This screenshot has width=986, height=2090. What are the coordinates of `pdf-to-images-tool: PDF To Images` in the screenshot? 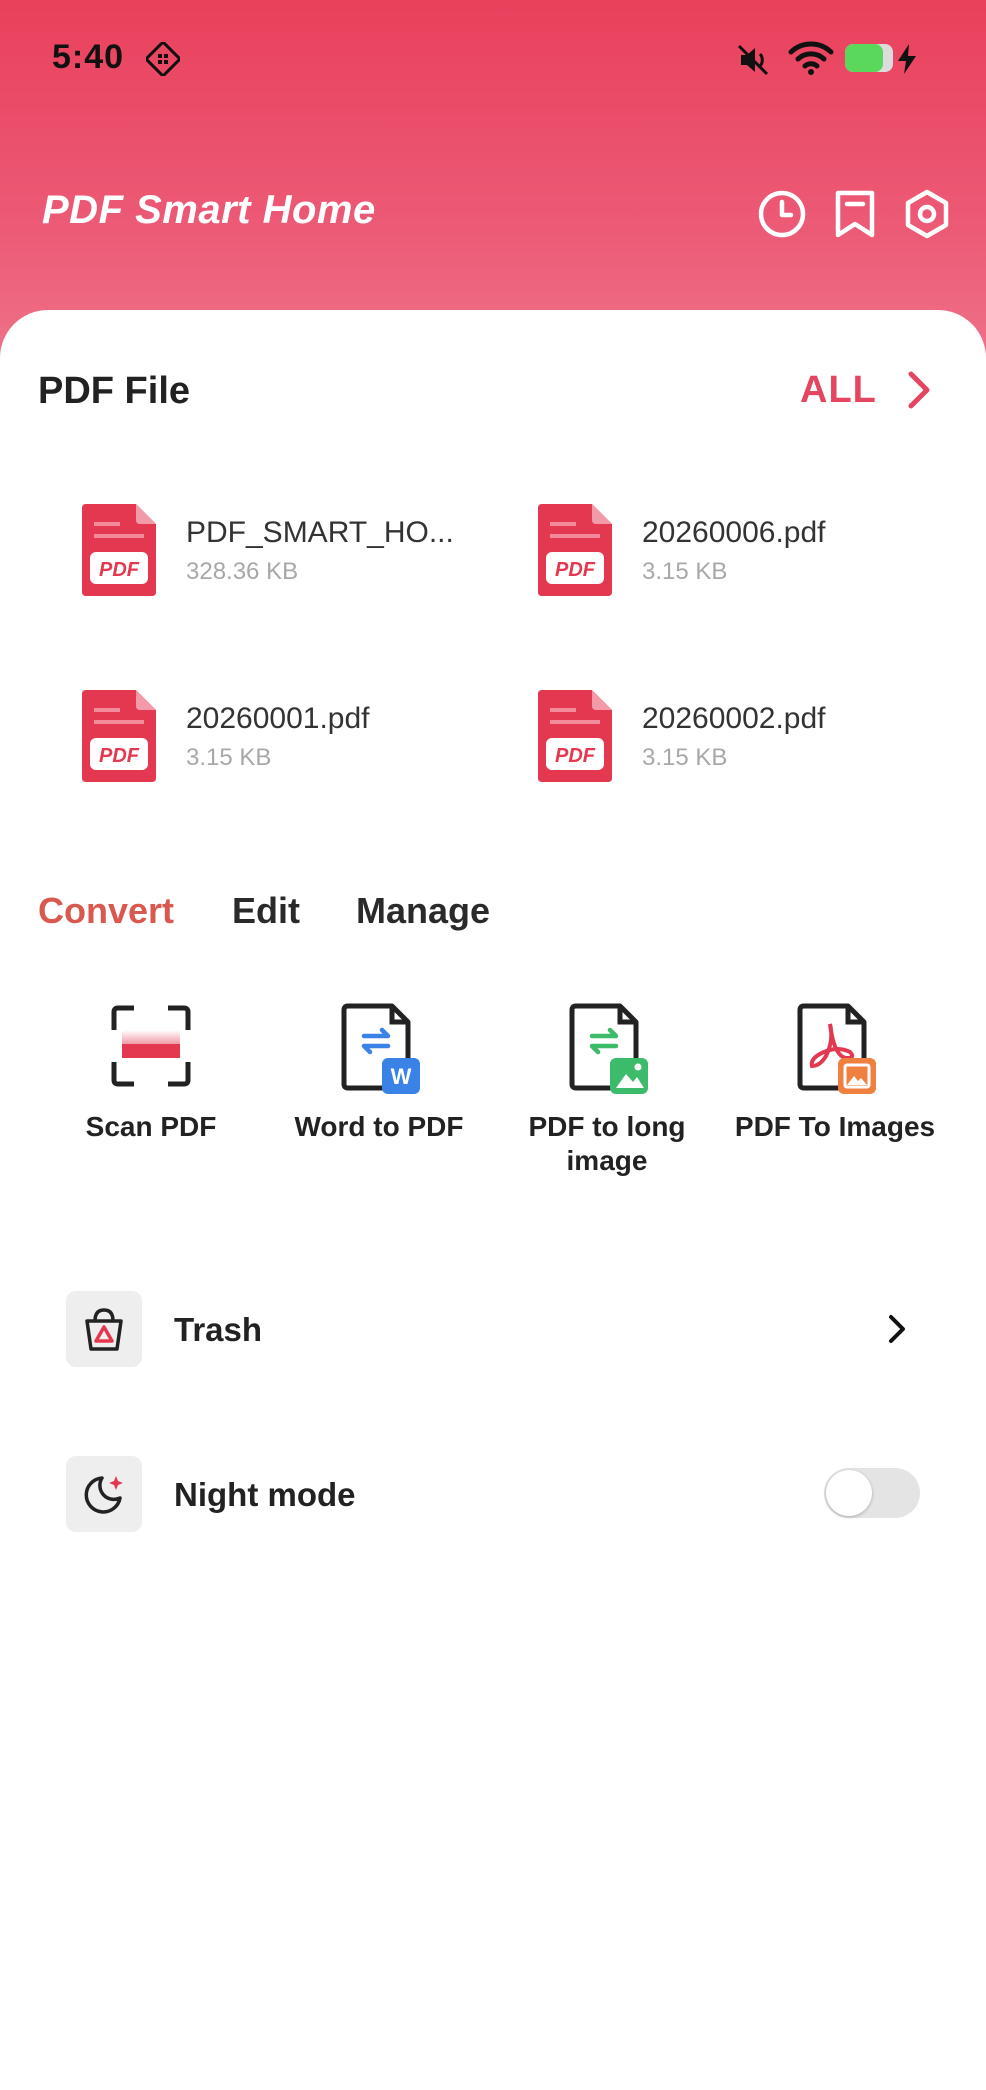 It's located at (835, 1072).